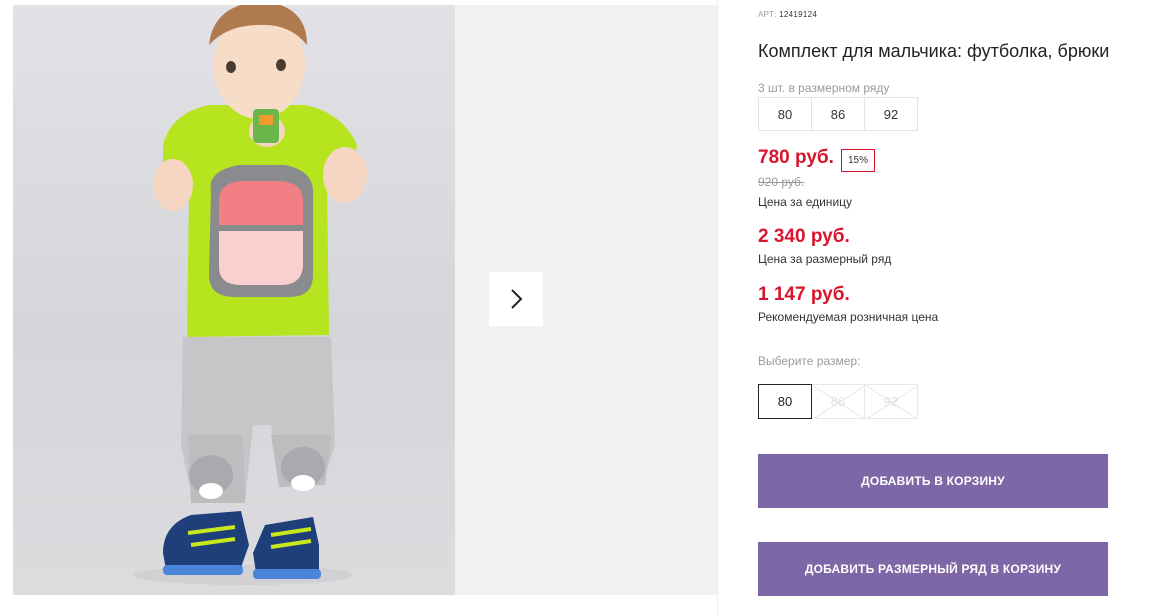 The width and height of the screenshot is (1154, 616). I want to click on unit-price-caption: Цена за единицу, so click(805, 202).